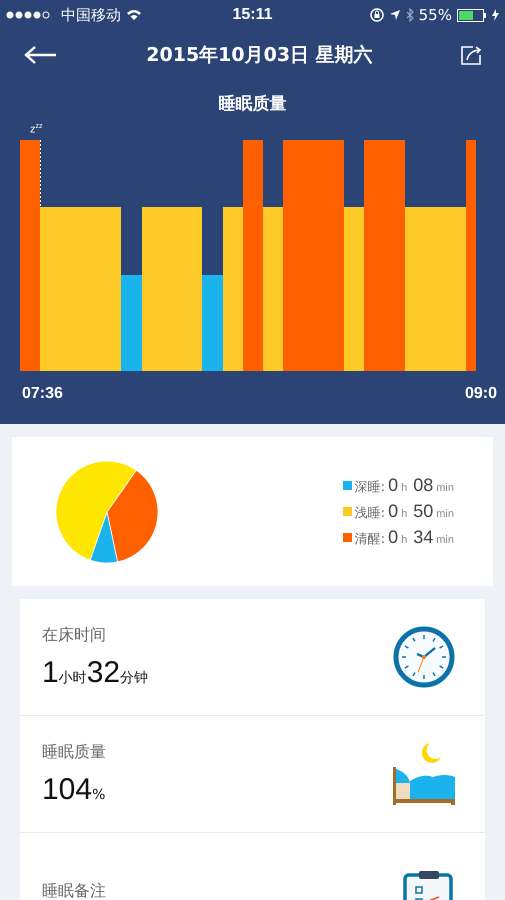 Image resolution: width=505 pixels, height=900 pixels. I want to click on legend-label: 深睡:, so click(370, 487).